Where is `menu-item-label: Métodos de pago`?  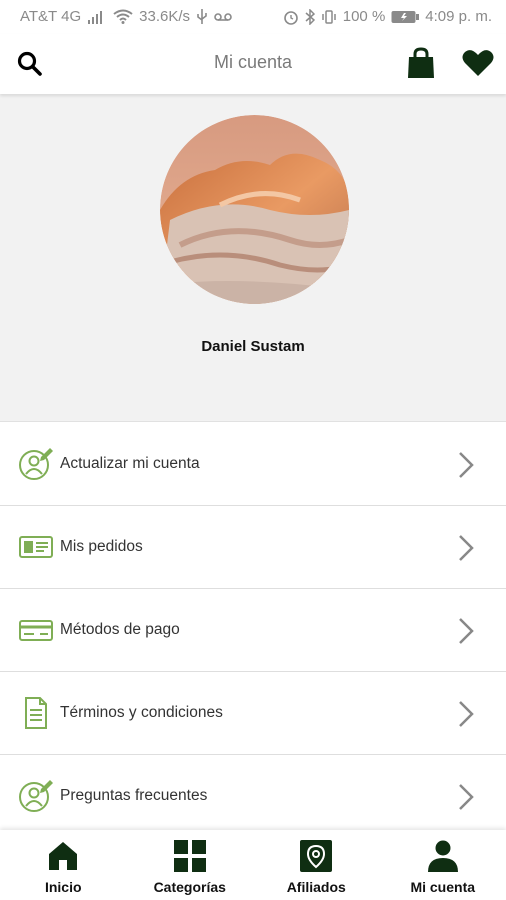 menu-item-label: Métodos de pago is located at coordinates (120, 629).